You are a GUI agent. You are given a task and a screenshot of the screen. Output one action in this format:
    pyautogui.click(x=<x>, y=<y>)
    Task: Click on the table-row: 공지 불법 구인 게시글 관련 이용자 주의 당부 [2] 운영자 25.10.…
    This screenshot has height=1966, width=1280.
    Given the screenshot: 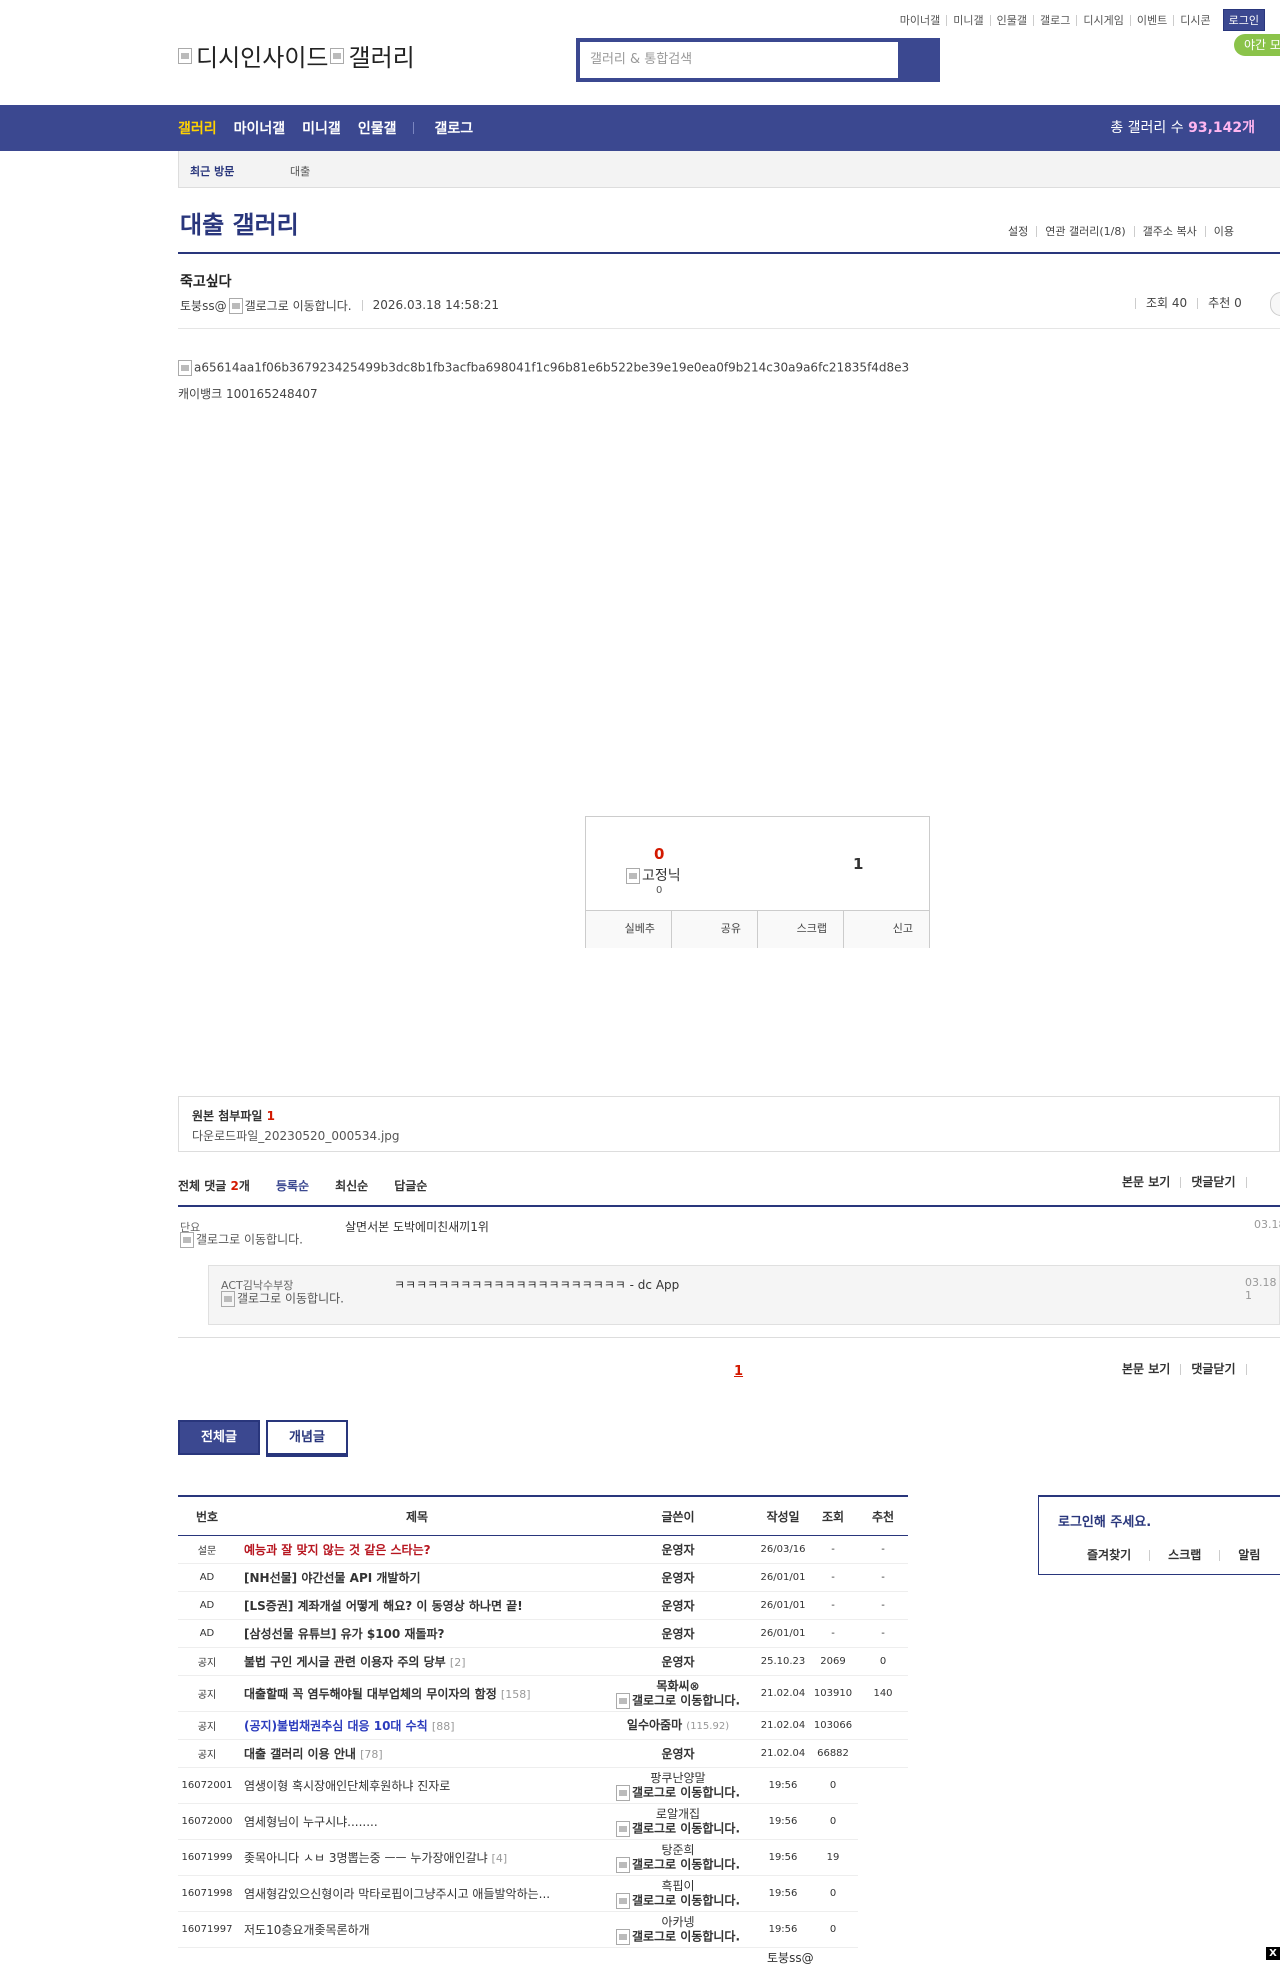 What is the action you would take?
    pyautogui.click(x=598, y=1661)
    